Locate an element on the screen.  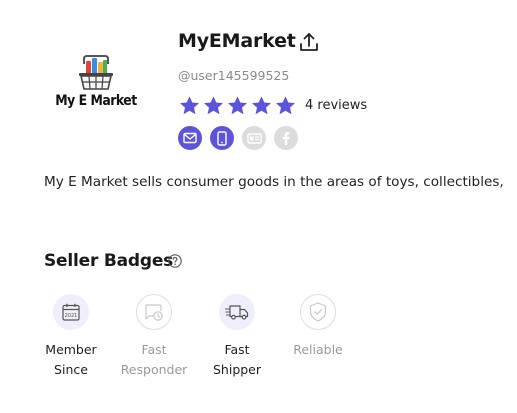
calendar-icon: 2021 is located at coordinates (71, 312).